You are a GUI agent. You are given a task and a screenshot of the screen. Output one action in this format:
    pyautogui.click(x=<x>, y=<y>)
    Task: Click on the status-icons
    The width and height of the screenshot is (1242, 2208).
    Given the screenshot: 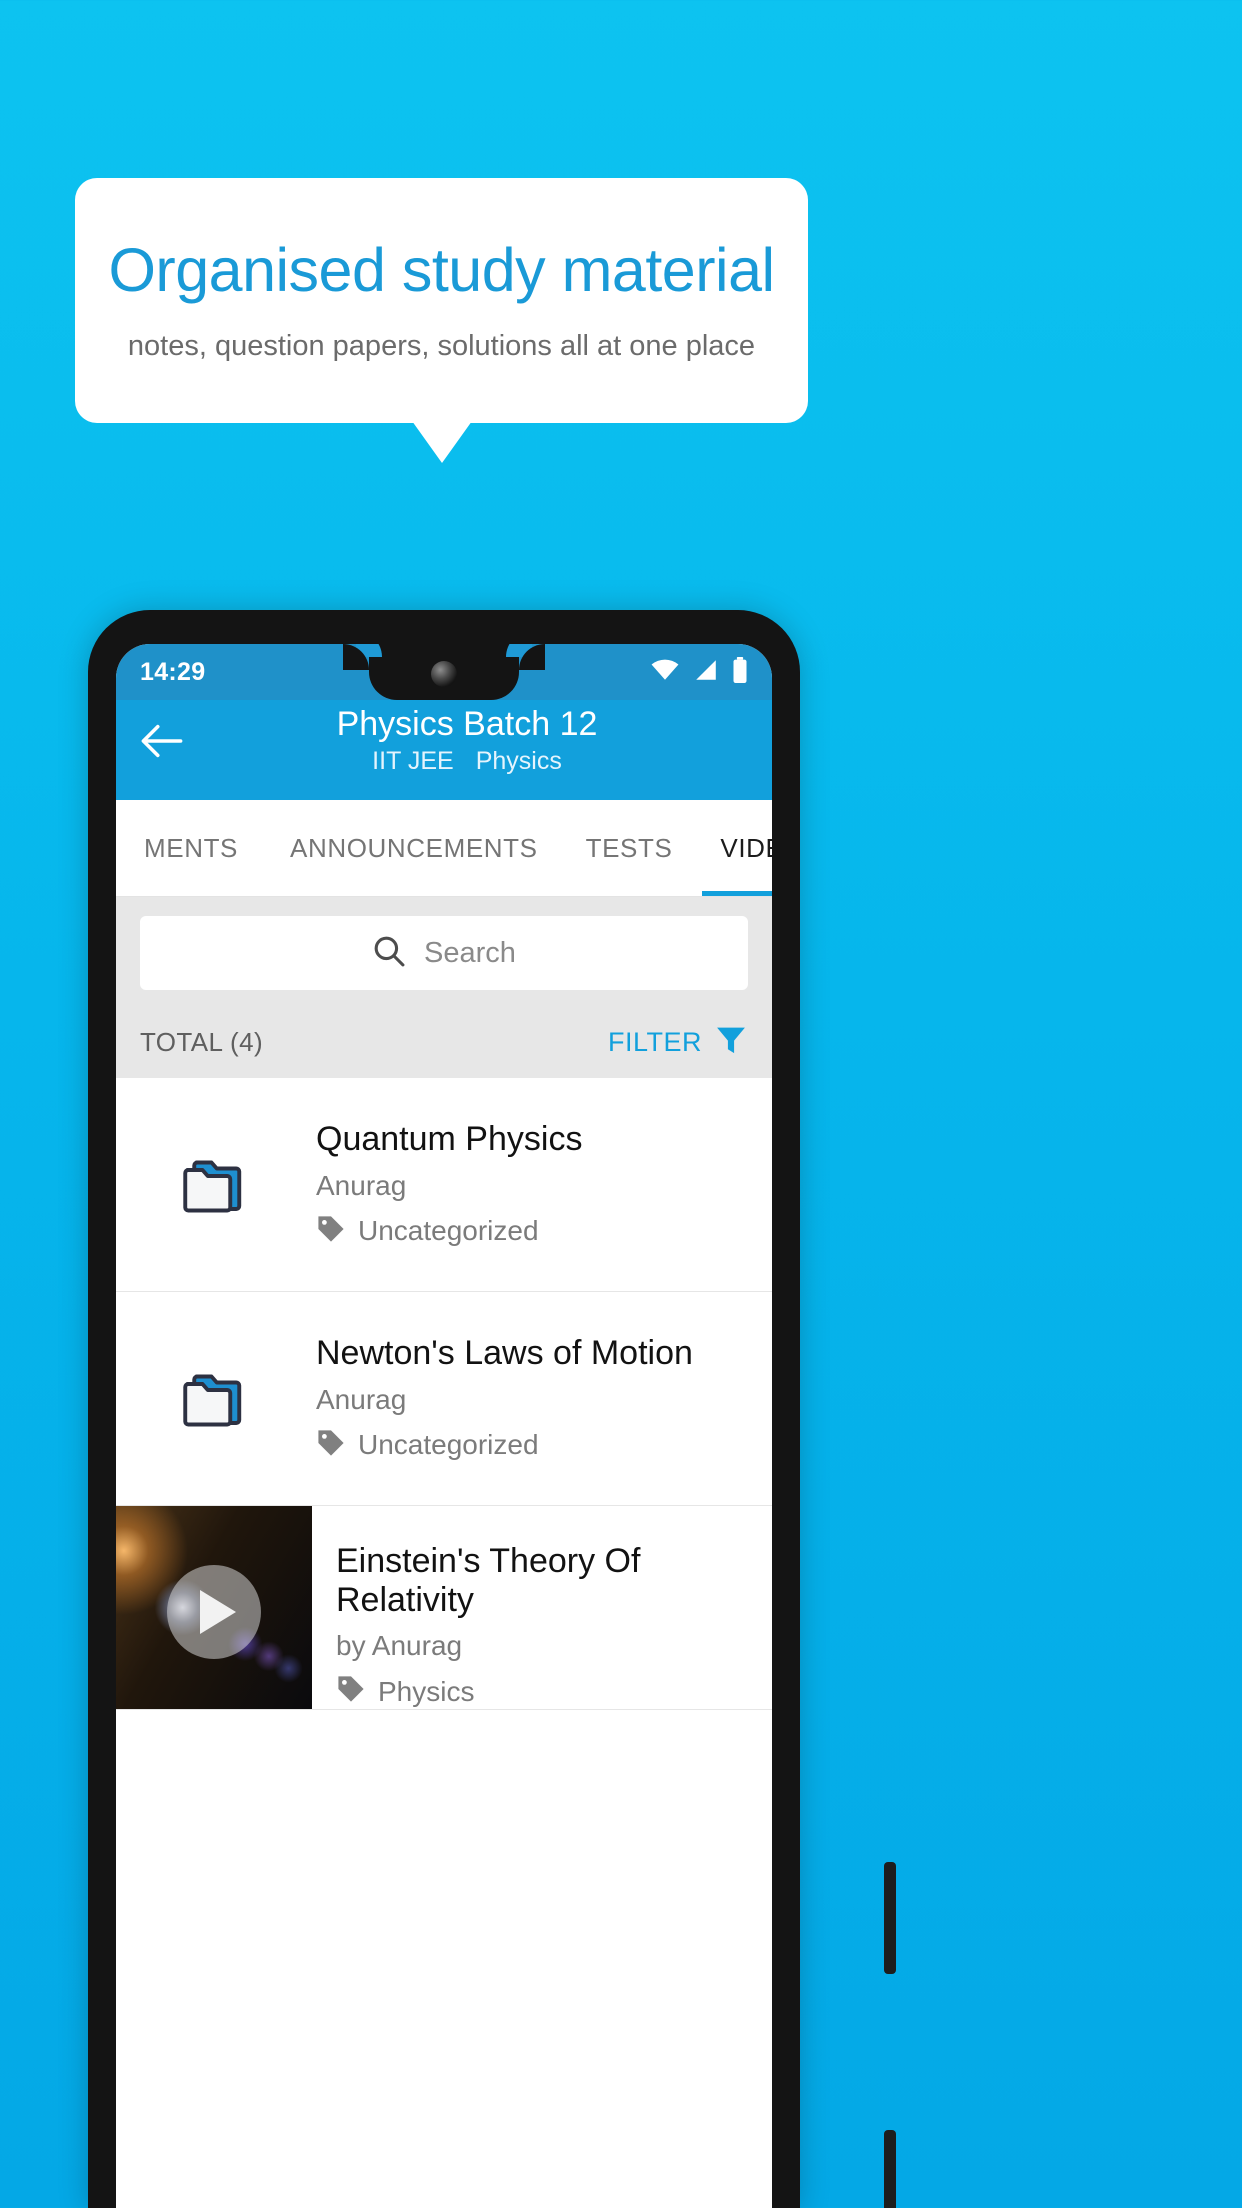 What is the action you would take?
    pyautogui.click(x=699, y=672)
    